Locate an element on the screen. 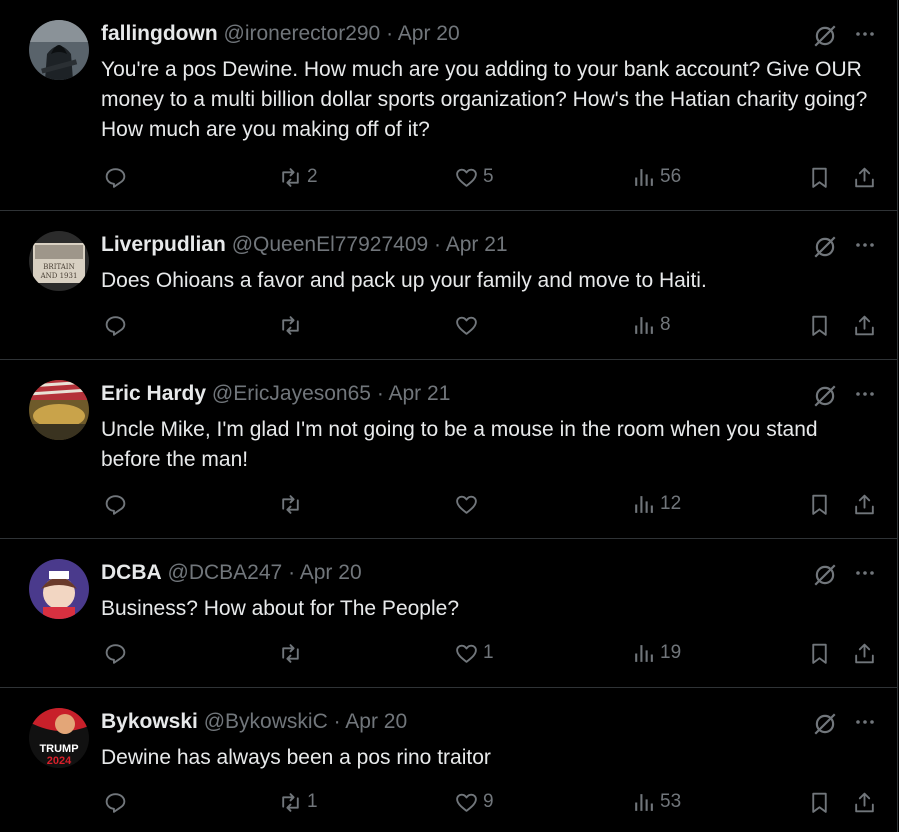  like-button: 9 is located at coordinates (474, 802).